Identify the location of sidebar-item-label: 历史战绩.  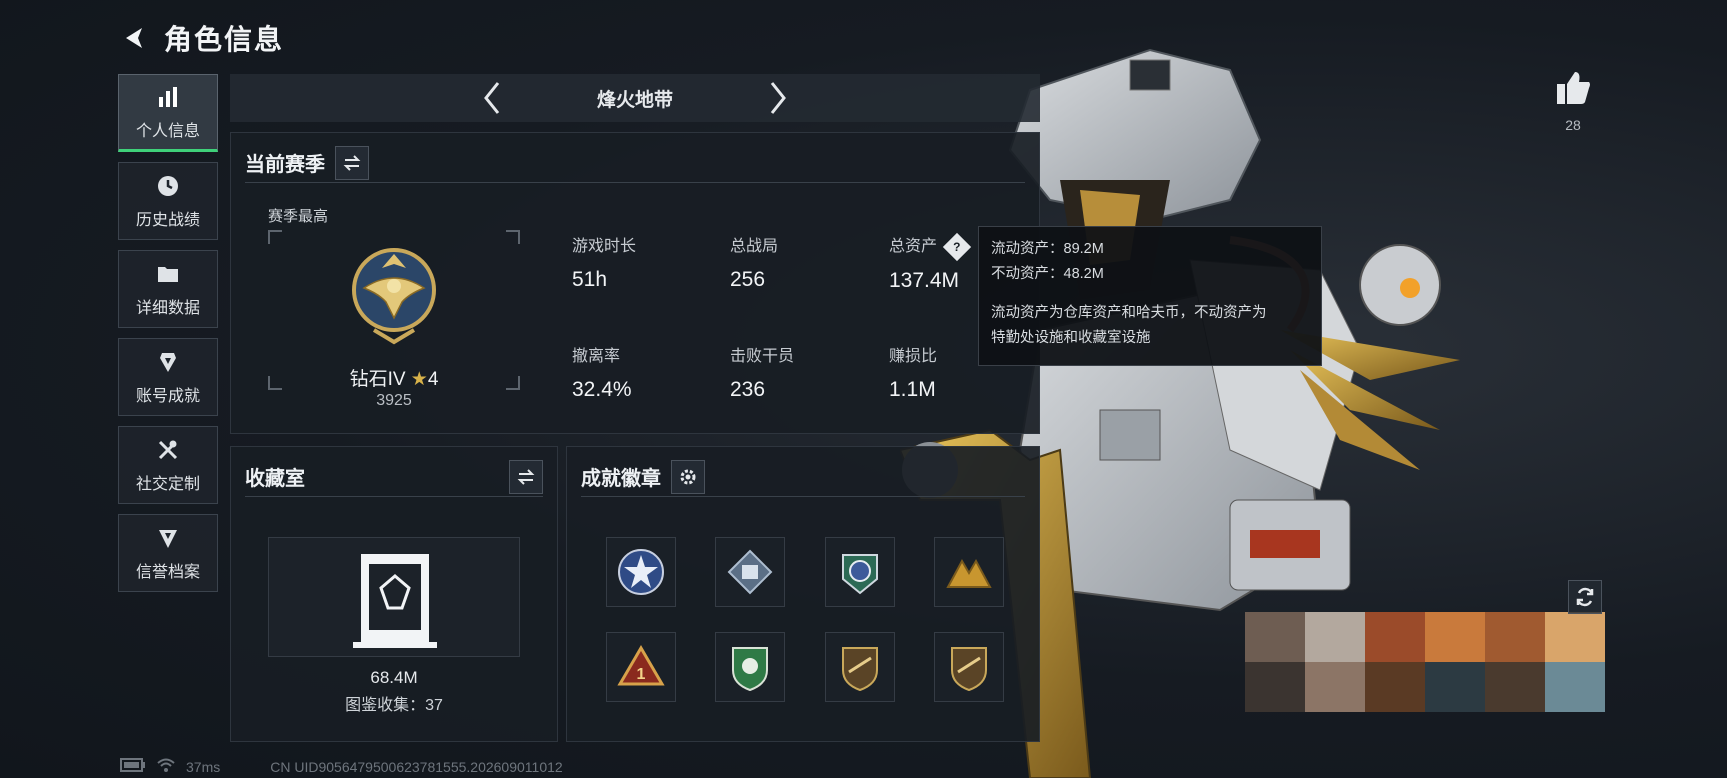
(167, 220).